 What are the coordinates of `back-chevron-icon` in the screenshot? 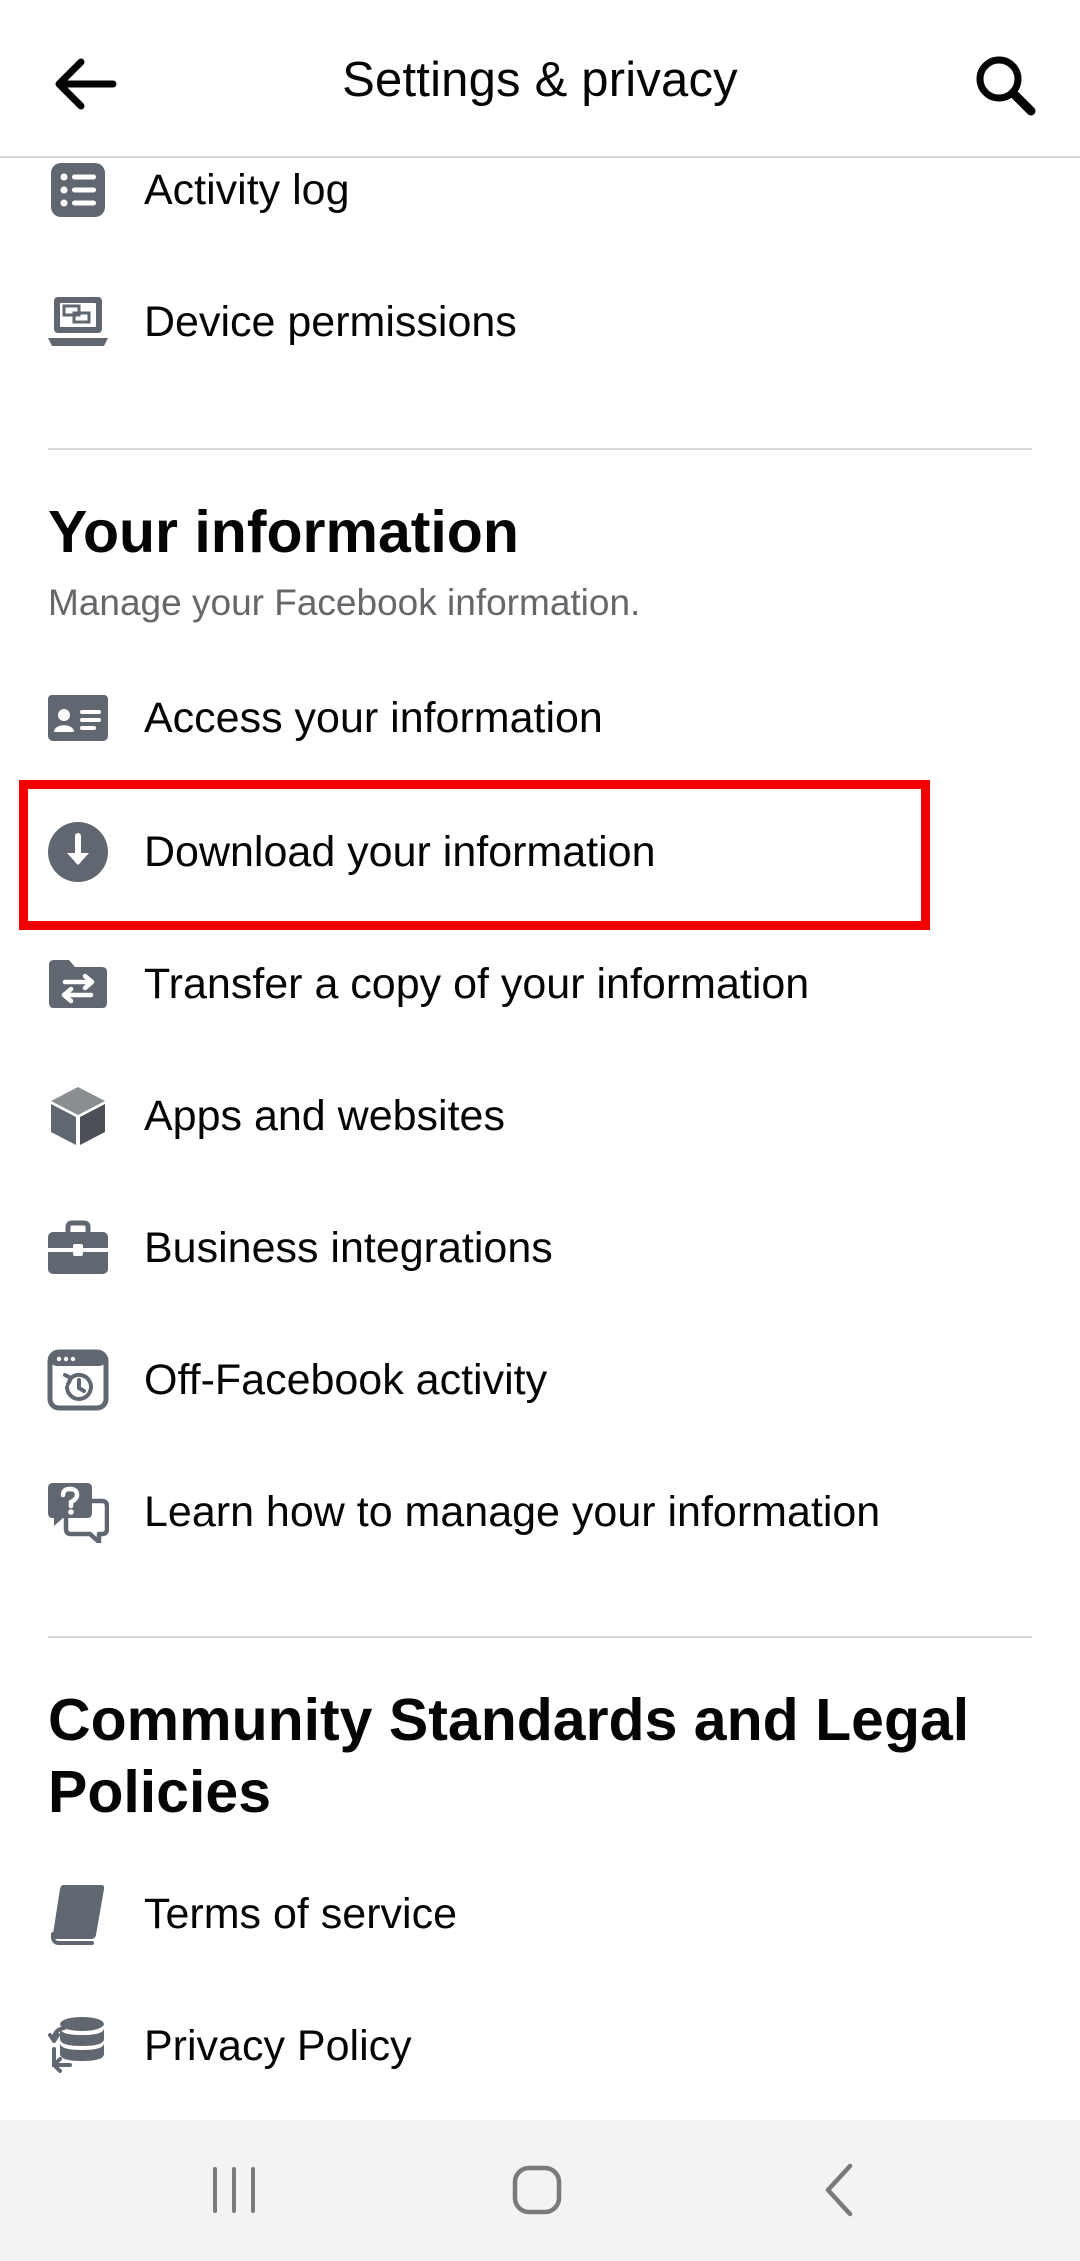 It's located at (839, 2190).